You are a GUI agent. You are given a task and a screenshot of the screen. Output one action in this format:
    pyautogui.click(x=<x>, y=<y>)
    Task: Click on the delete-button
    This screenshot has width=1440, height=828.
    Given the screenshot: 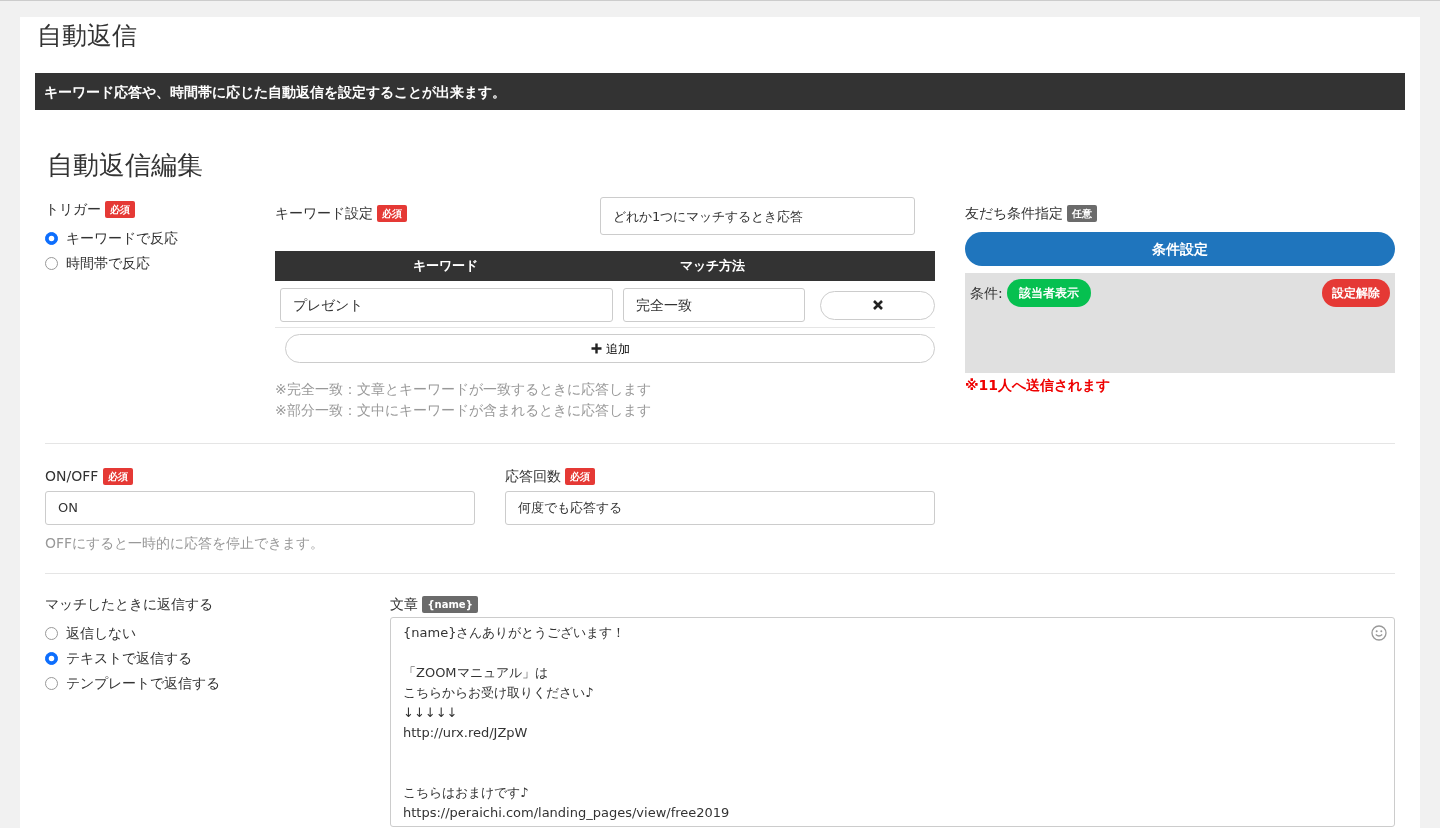 What is the action you would take?
    pyautogui.click(x=877, y=305)
    